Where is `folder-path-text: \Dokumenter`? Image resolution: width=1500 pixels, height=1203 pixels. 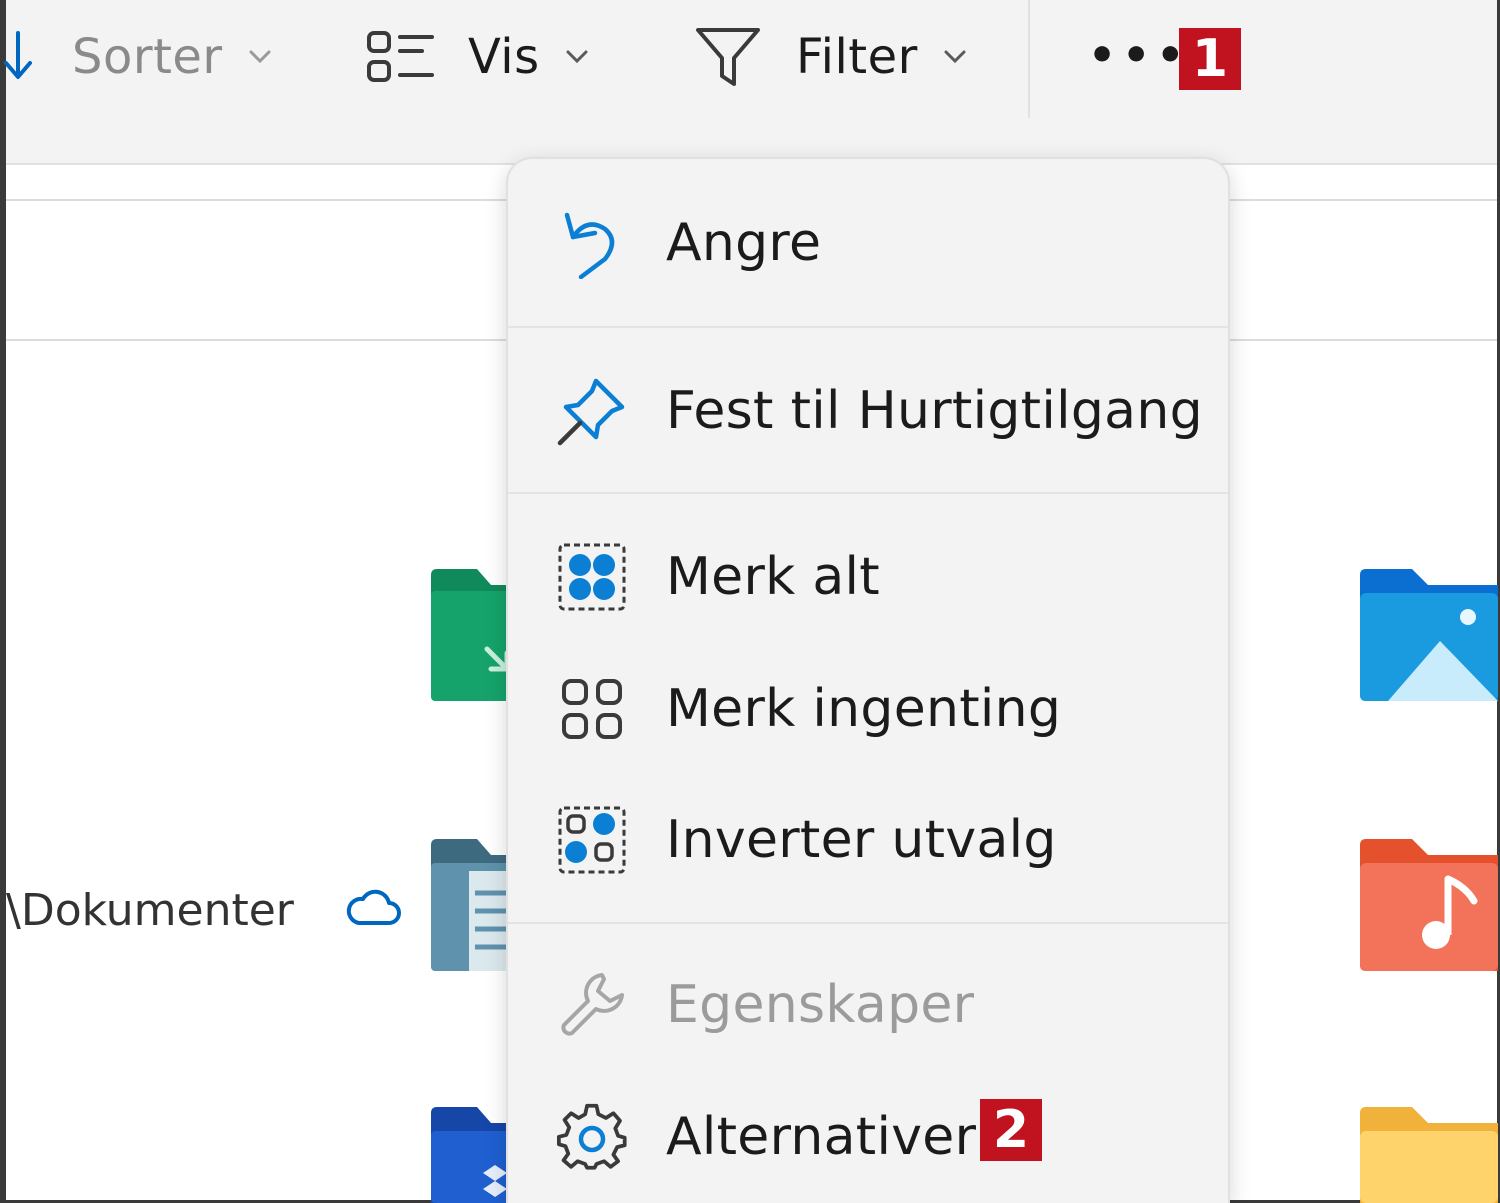 folder-path-text: \Dokumenter is located at coordinates (150, 910).